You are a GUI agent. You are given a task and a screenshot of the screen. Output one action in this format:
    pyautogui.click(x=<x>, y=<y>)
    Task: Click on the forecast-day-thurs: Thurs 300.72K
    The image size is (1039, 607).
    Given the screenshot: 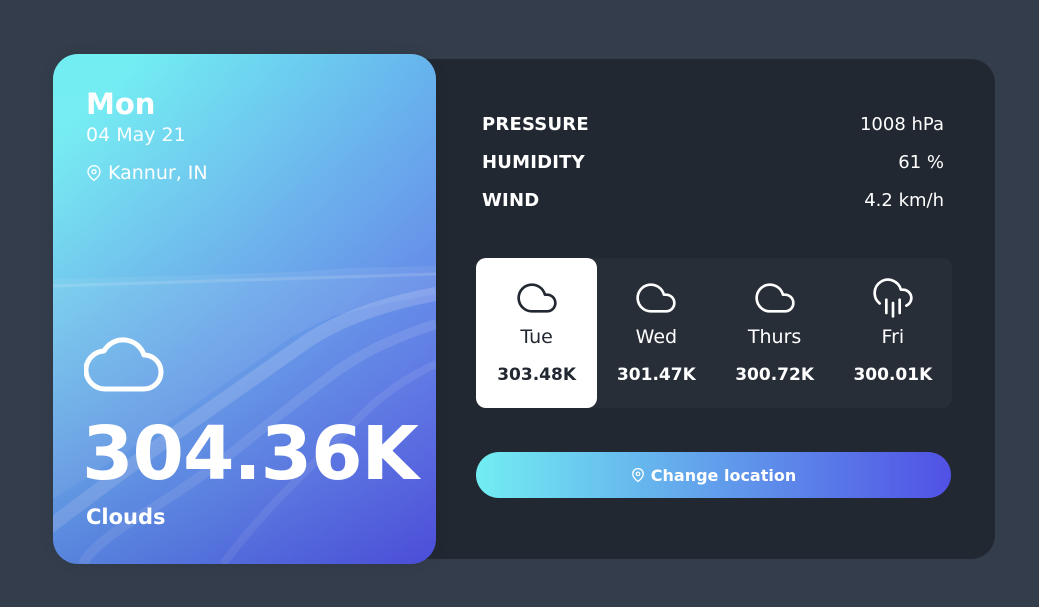 What is the action you would take?
    pyautogui.click(x=774, y=333)
    